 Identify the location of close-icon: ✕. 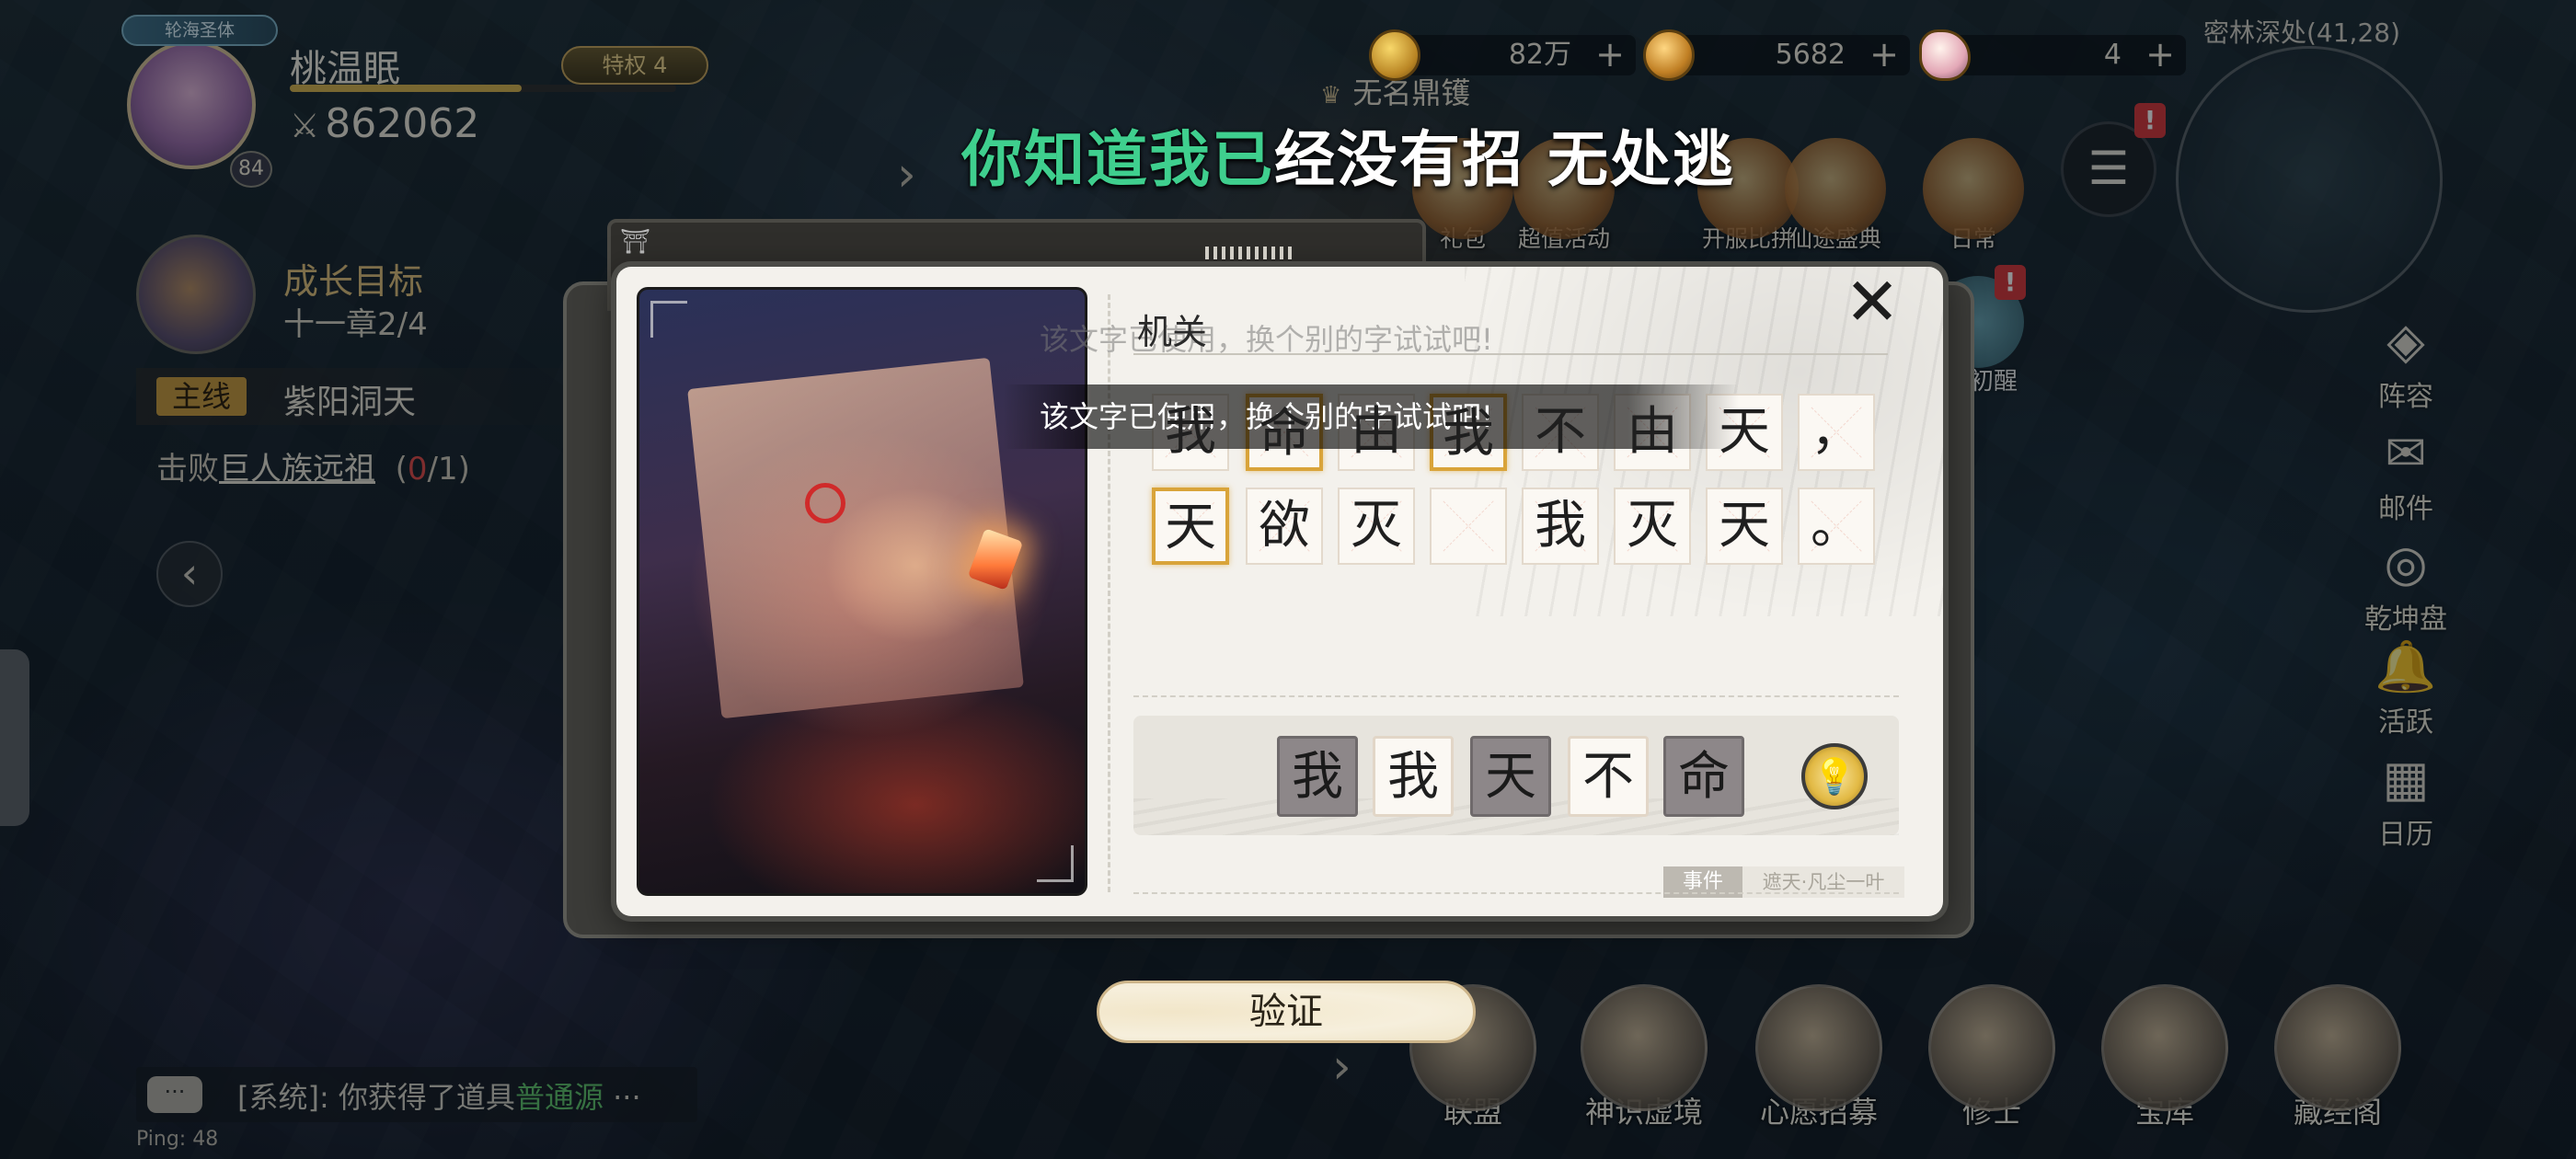
(1872, 301).